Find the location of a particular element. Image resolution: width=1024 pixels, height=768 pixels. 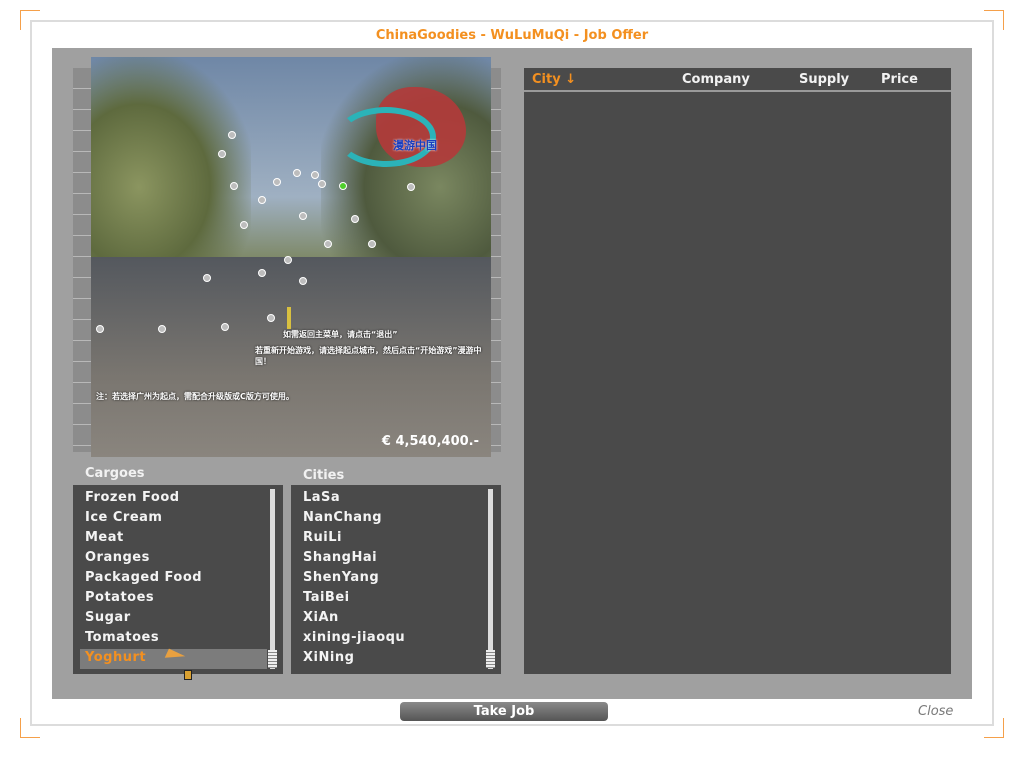

cargoes-item: Meat is located at coordinates (104, 537).